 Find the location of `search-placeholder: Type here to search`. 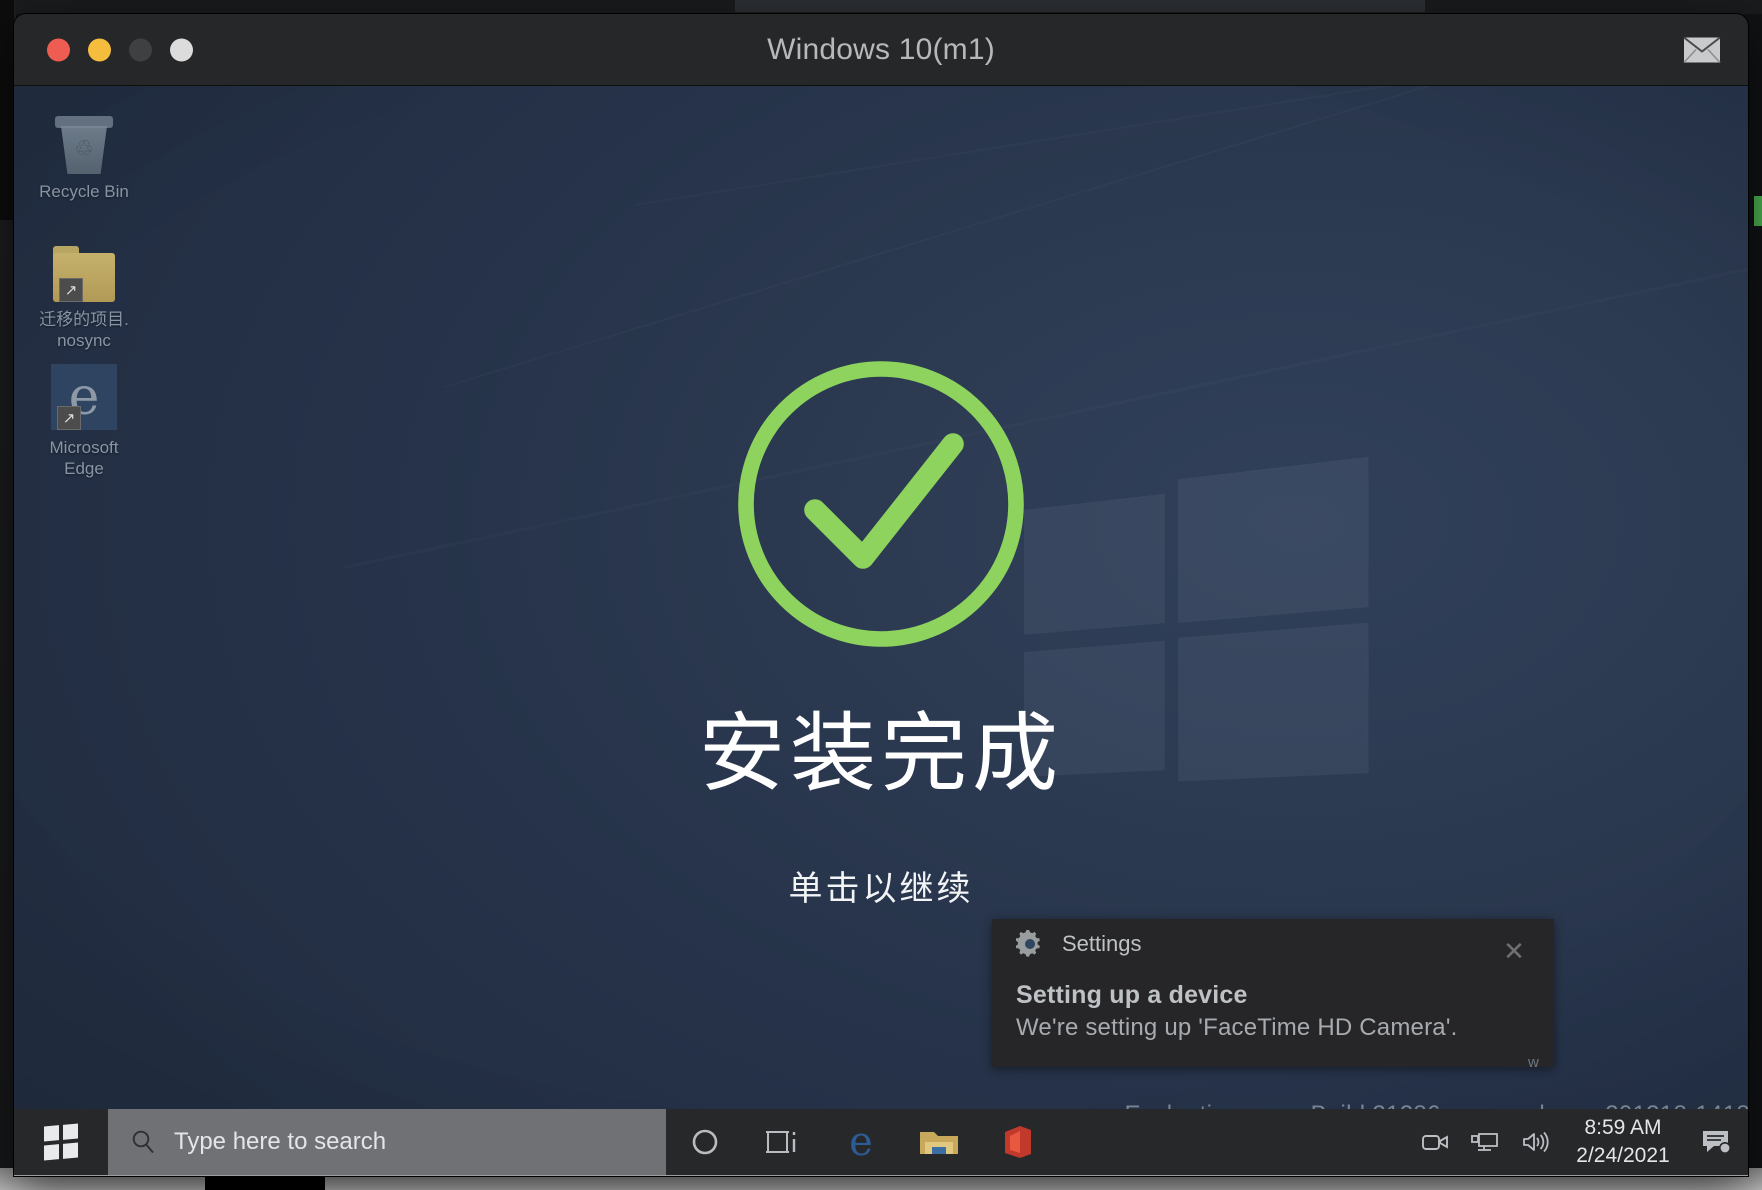

search-placeholder: Type here to search is located at coordinates (280, 1141).